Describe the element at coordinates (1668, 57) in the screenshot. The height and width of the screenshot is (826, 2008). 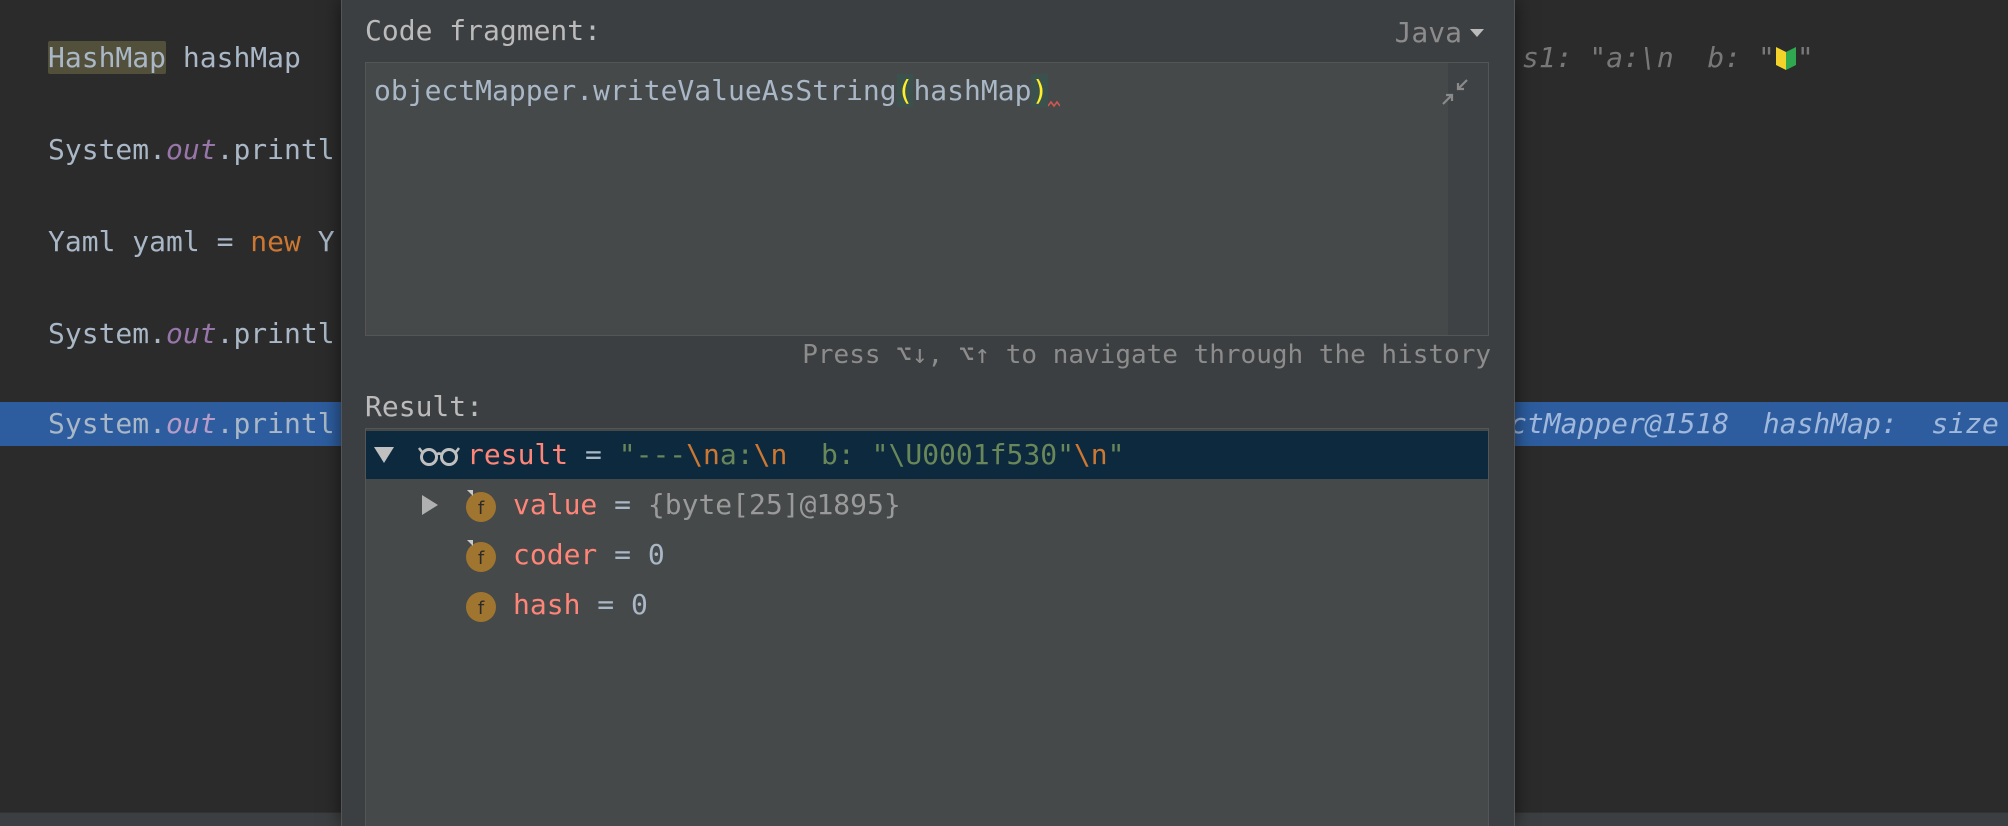
I see `inline-debug-value-s1: s1: "a:\n b: " "` at that location.